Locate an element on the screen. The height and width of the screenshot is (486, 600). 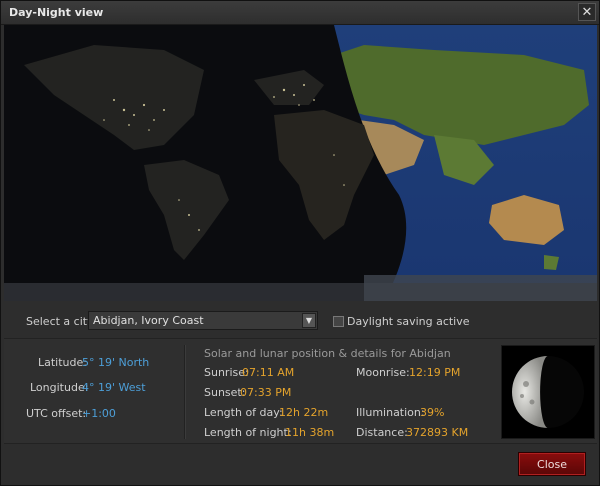
utc-offset-value: +1:00 is located at coordinates (99, 413).